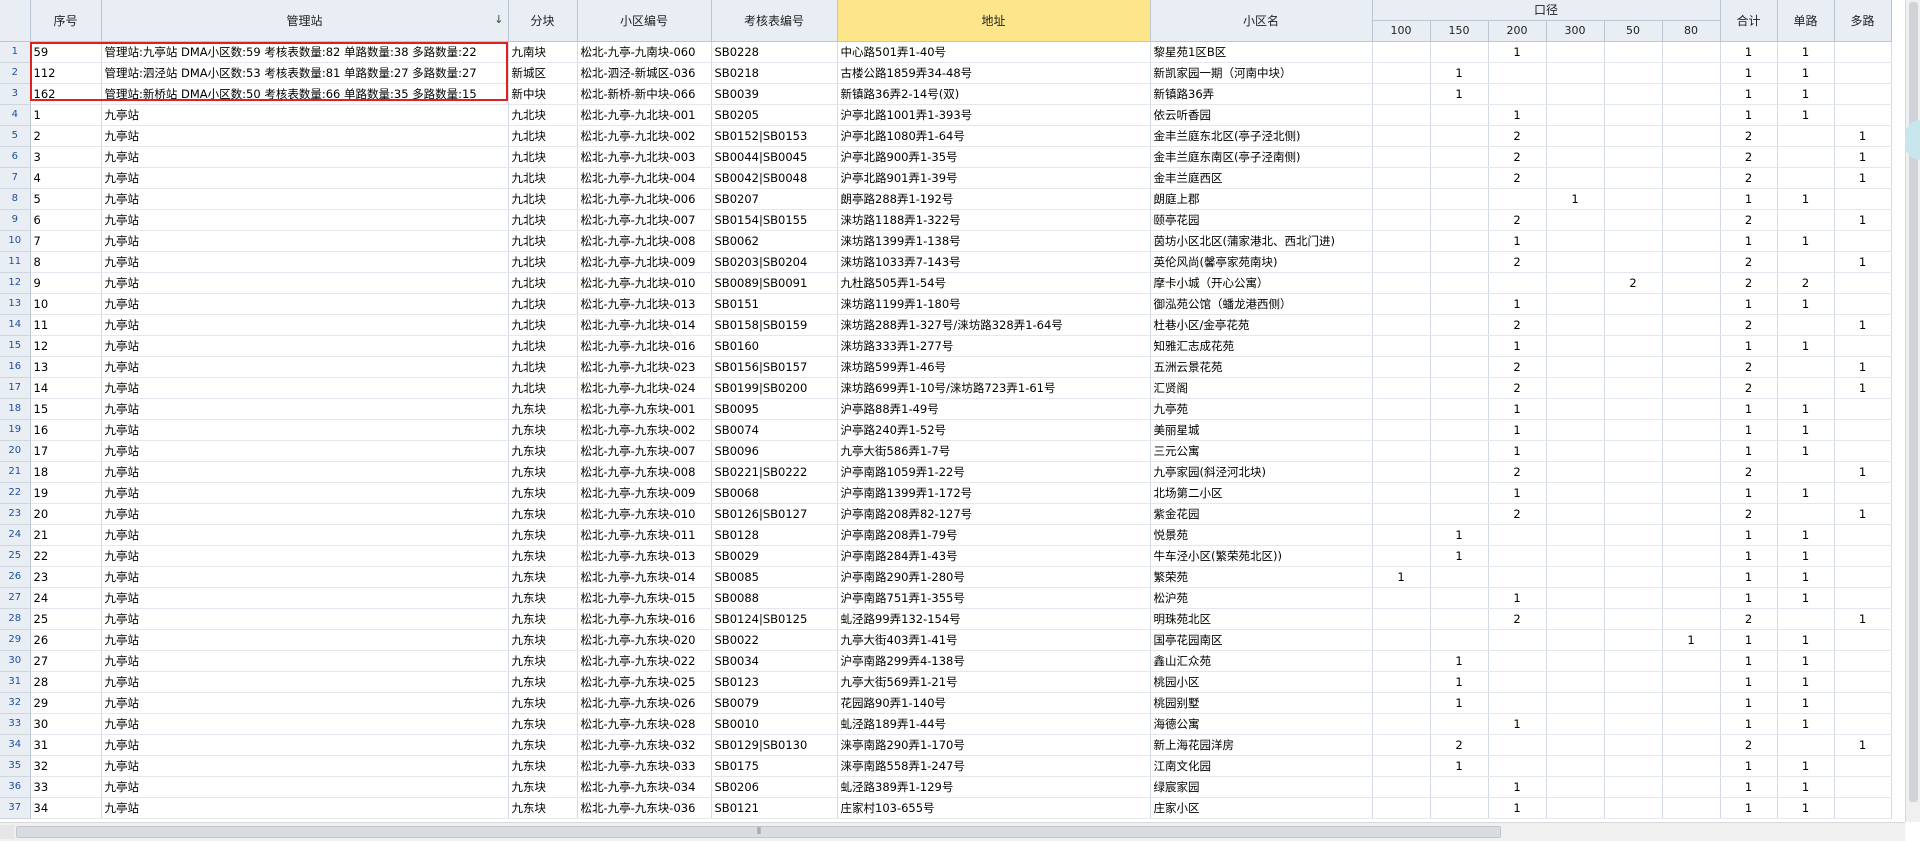  I want to click on cell-name: 五洲云景花苑, so click(1261, 367).